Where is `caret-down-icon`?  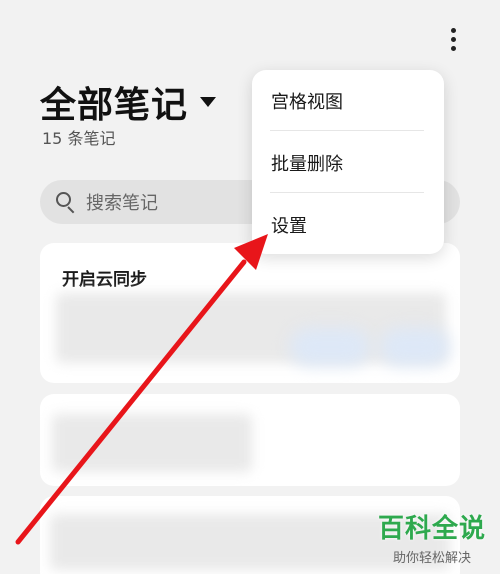 caret-down-icon is located at coordinates (208, 102).